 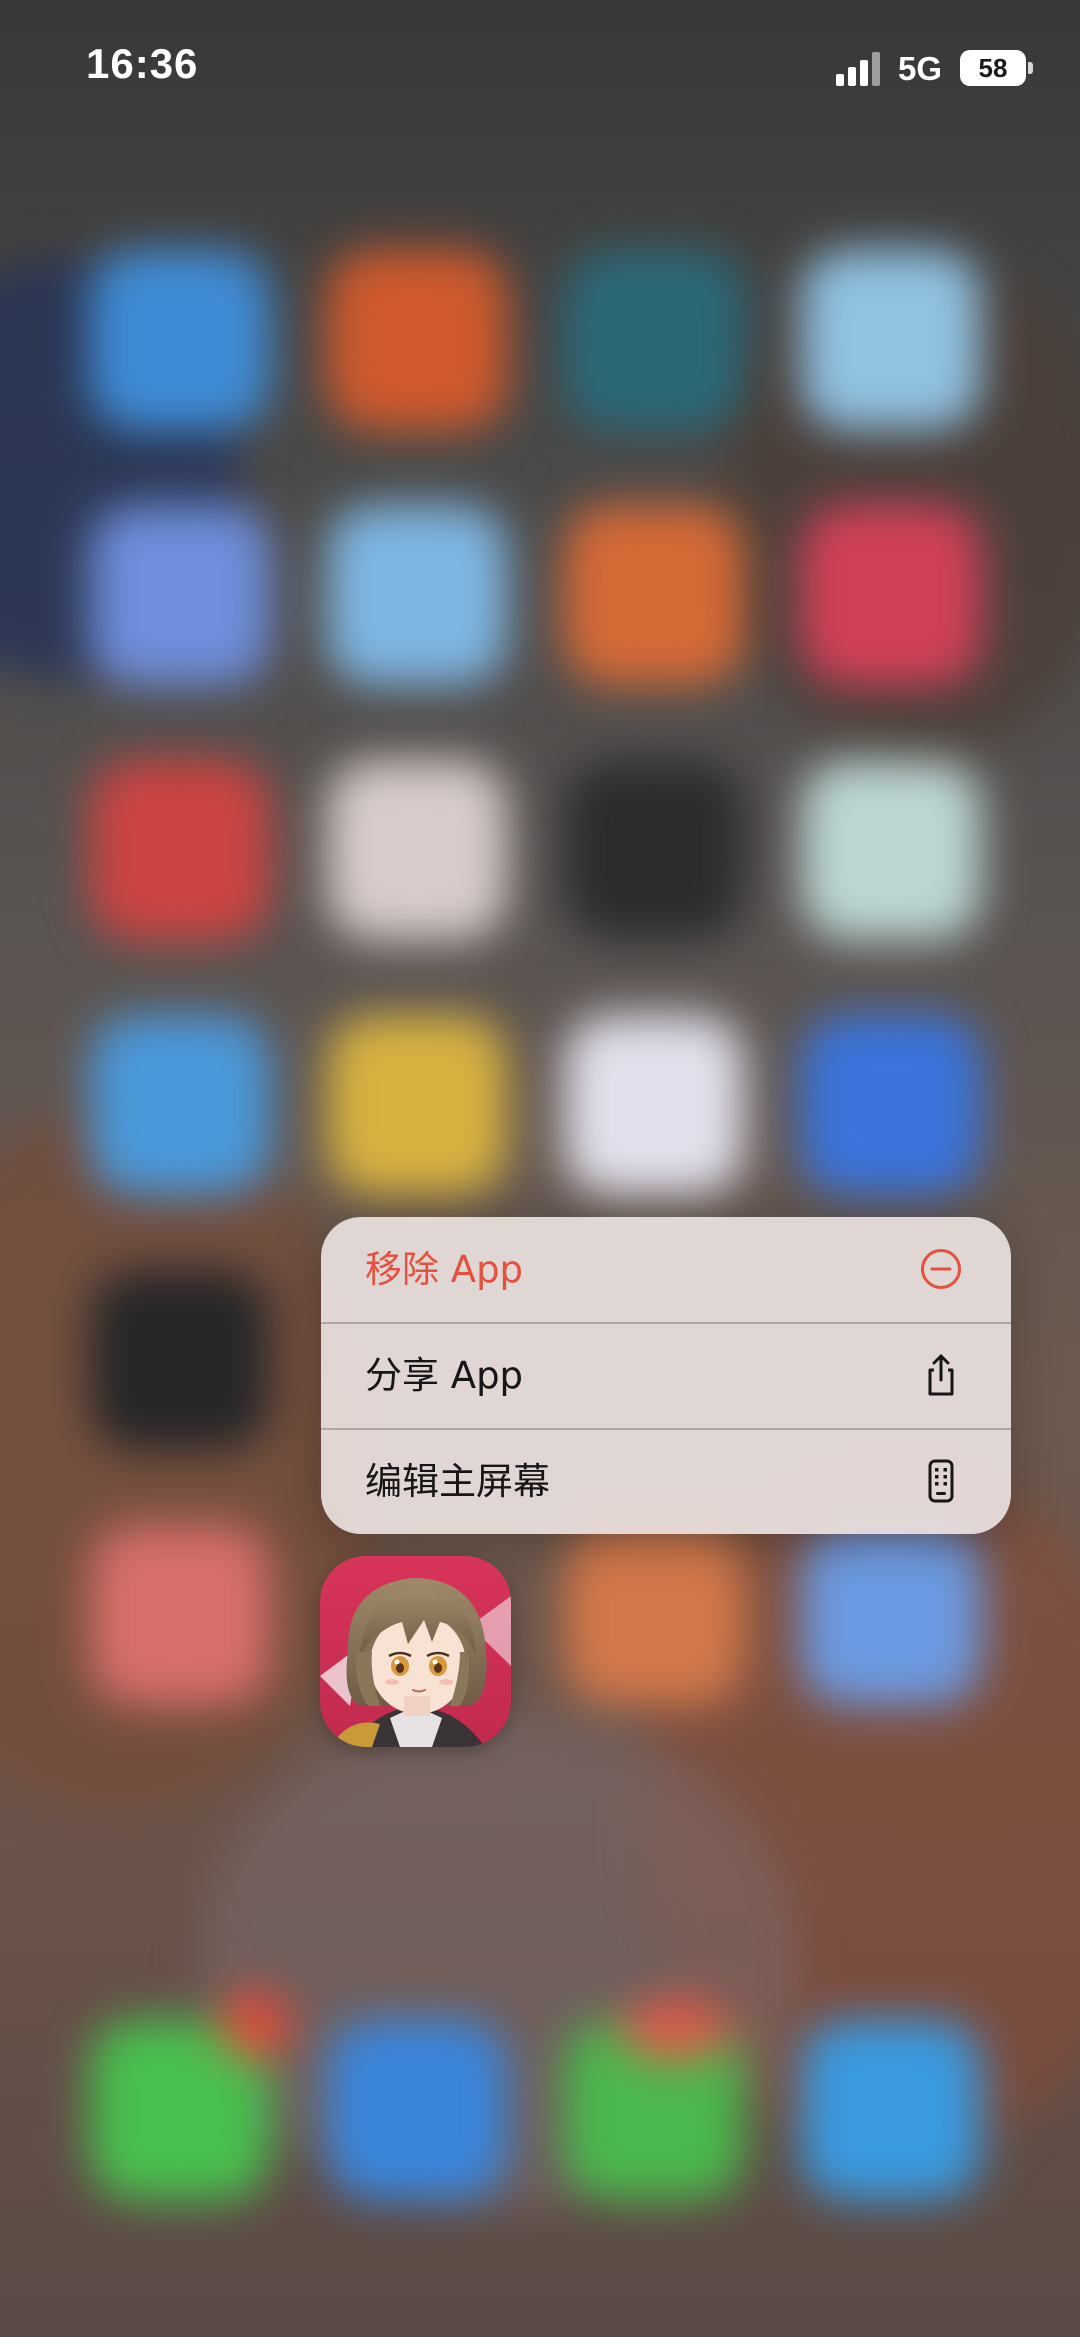 I want to click on phone-grid-icon, so click(x=941, y=1481).